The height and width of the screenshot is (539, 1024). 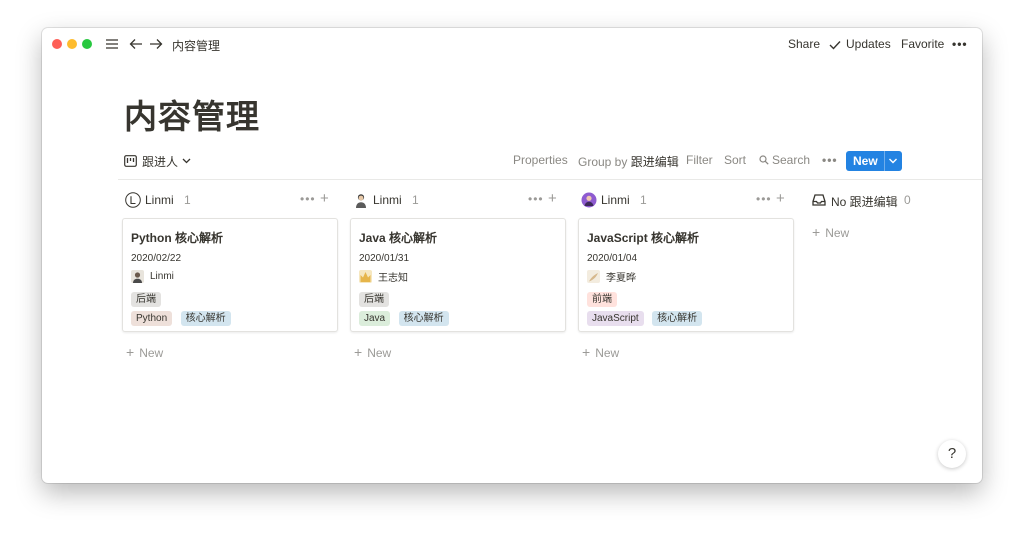 What do you see at coordinates (907, 200) in the screenshot?
I see `column-count: 0` at bounding box center [907, 200].